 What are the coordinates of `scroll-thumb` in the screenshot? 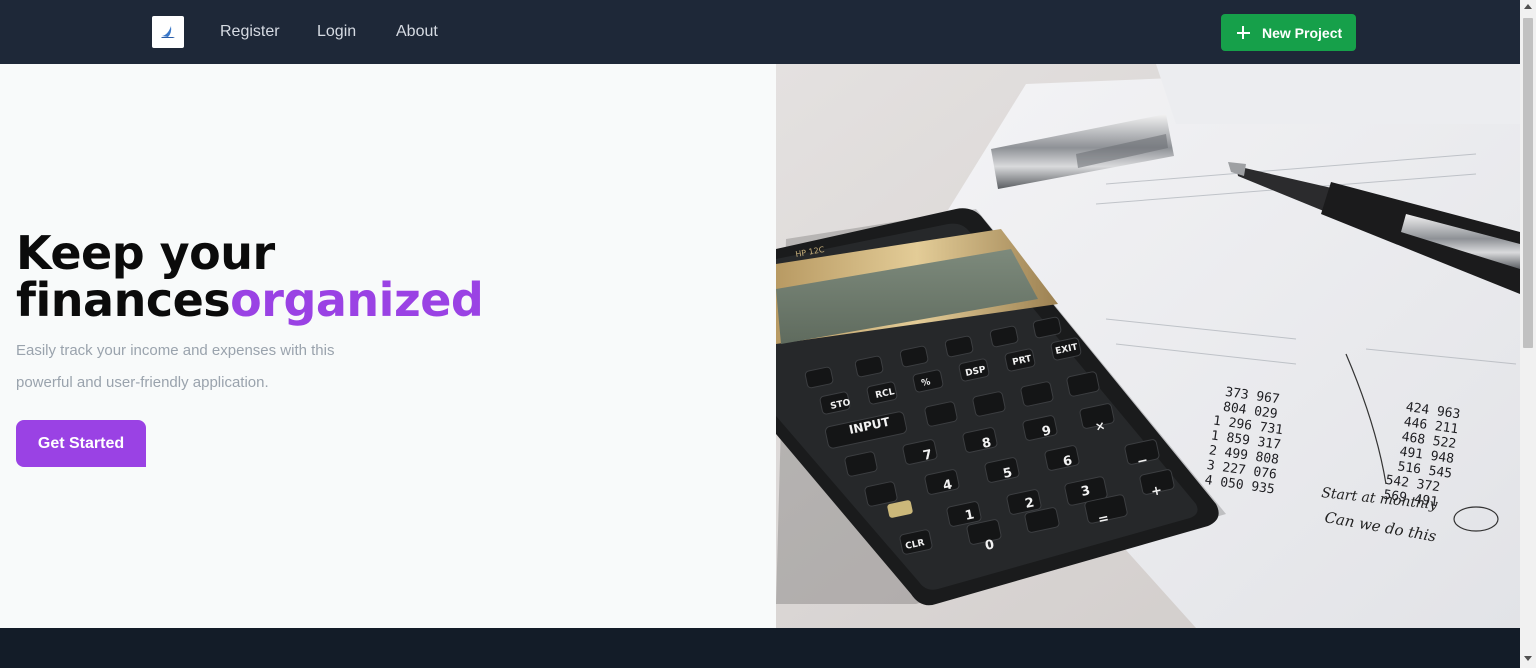 It's located at (1528, 183).